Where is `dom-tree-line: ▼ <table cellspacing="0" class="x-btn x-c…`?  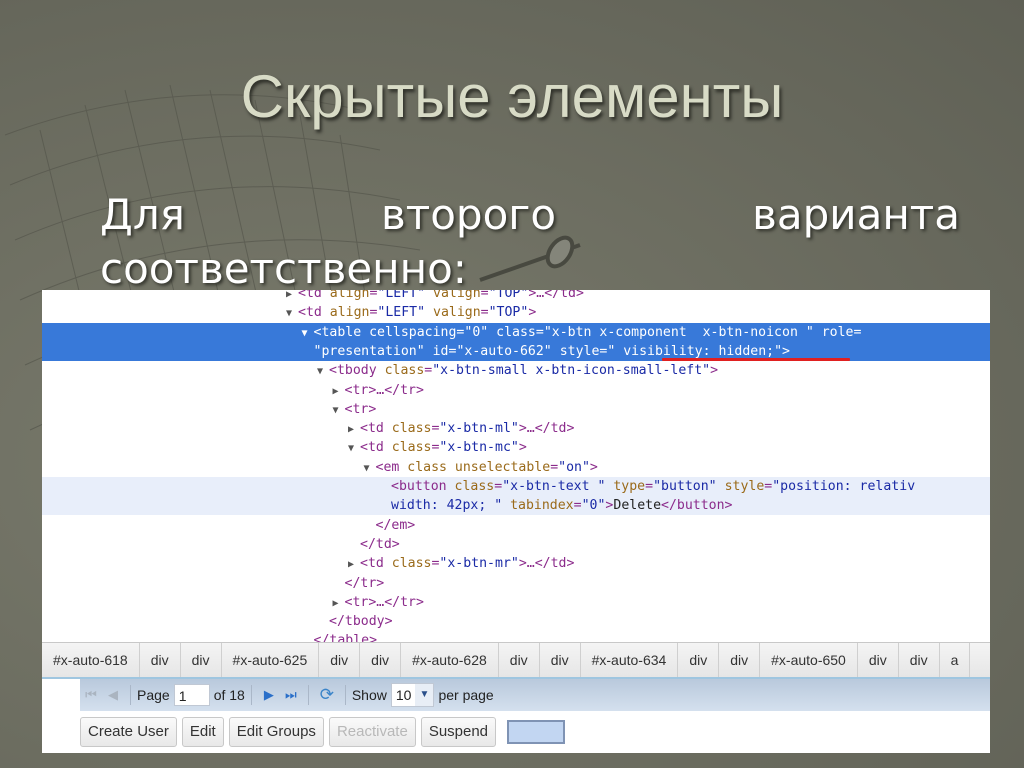 dom-tree-line: ▼ <table cellspacing="0" class="x-btn x-c… is located at coordinates (516, 332).